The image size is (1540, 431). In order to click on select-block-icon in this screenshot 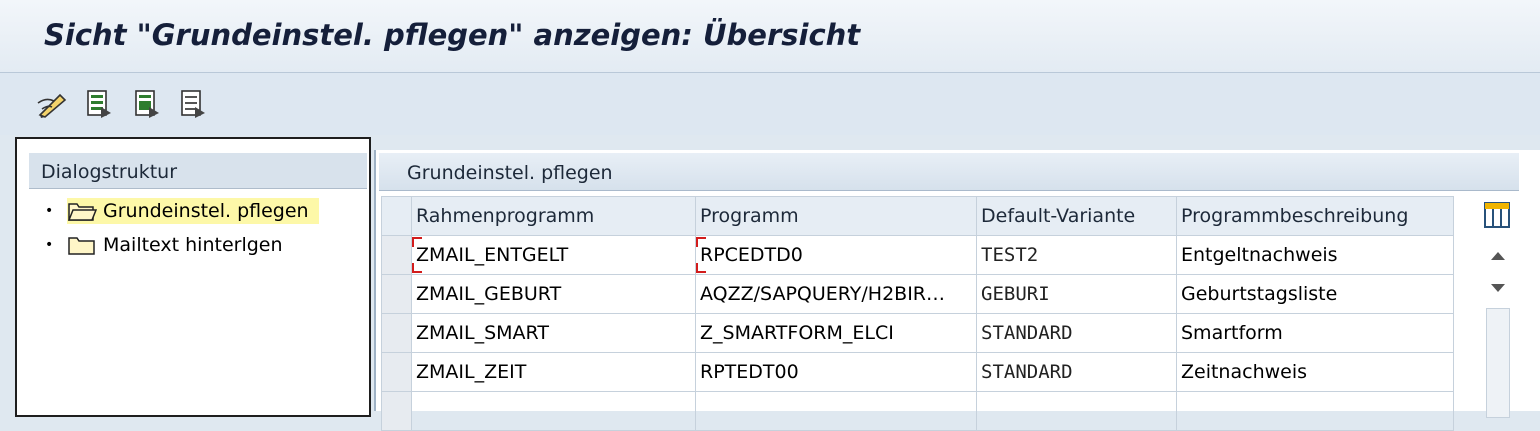, I will do `click(147, 104)`.